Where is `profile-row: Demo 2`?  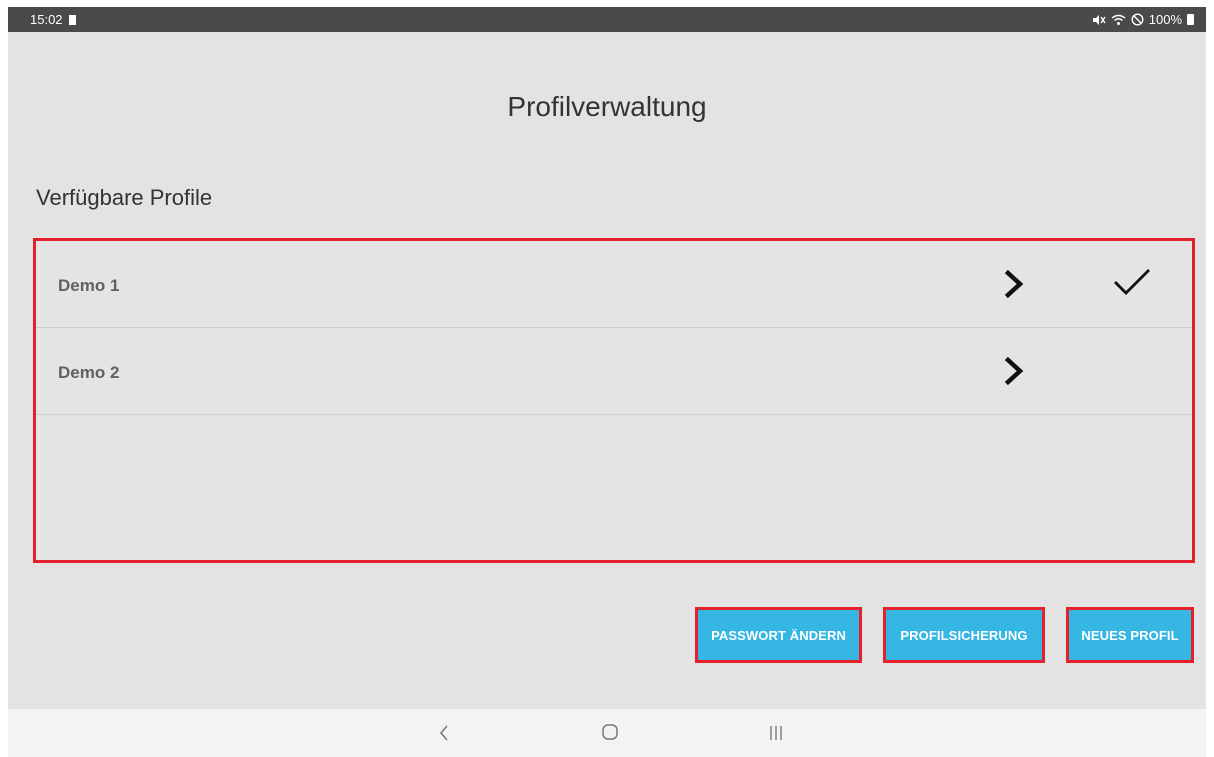
profile-row: Demo 2 is located at coordinates (614, 371).